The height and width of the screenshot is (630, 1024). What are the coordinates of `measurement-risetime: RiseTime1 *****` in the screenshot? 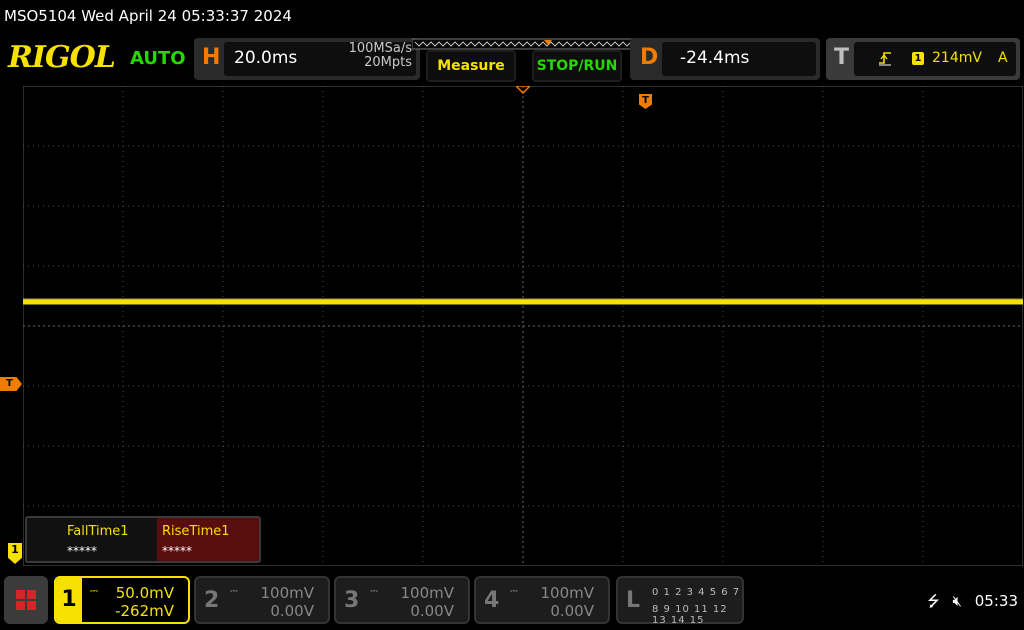 It's located at (208, 539).